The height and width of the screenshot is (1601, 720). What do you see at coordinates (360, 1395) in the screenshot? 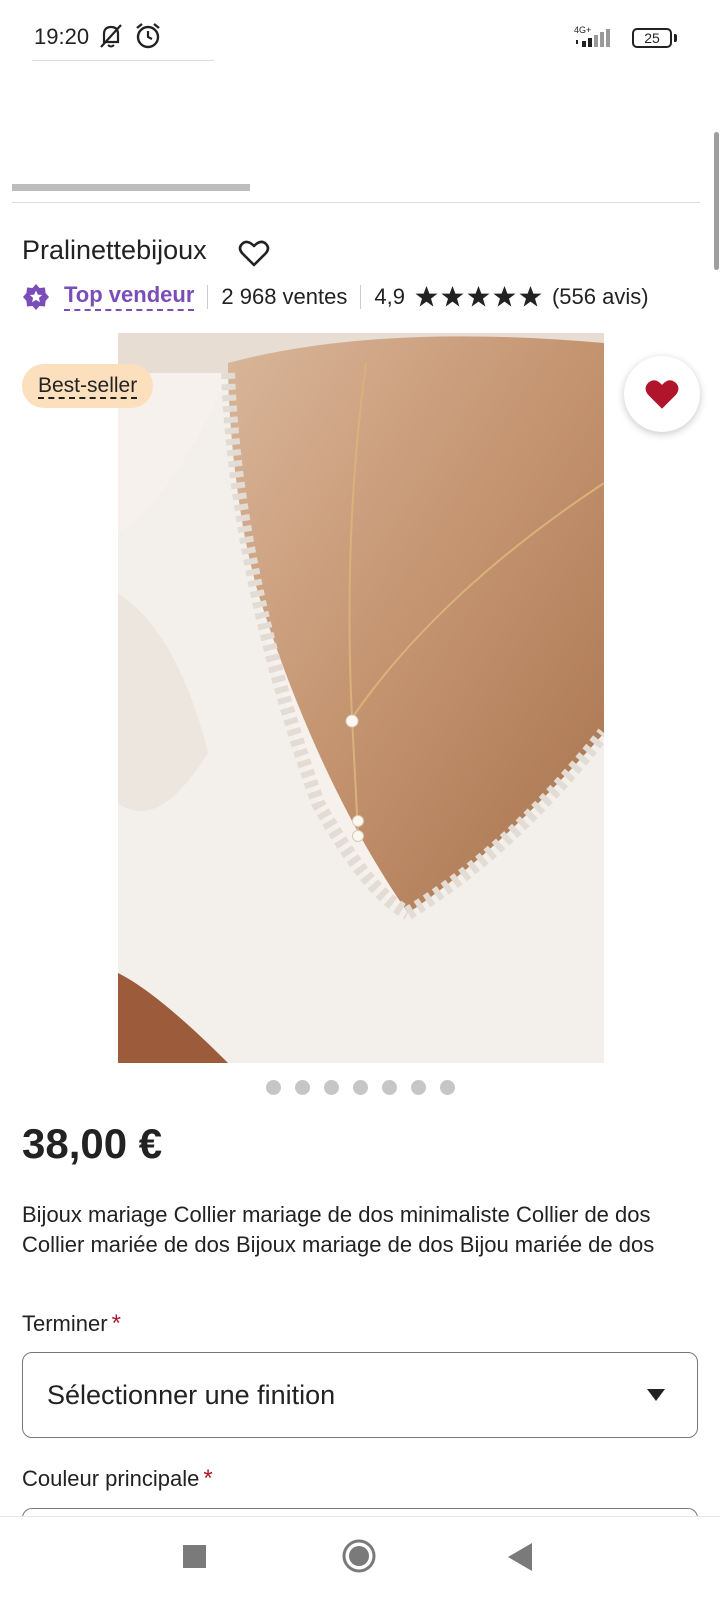
I see `finish-select: Sélectionner une finition` at bounding box center [360, 1395].